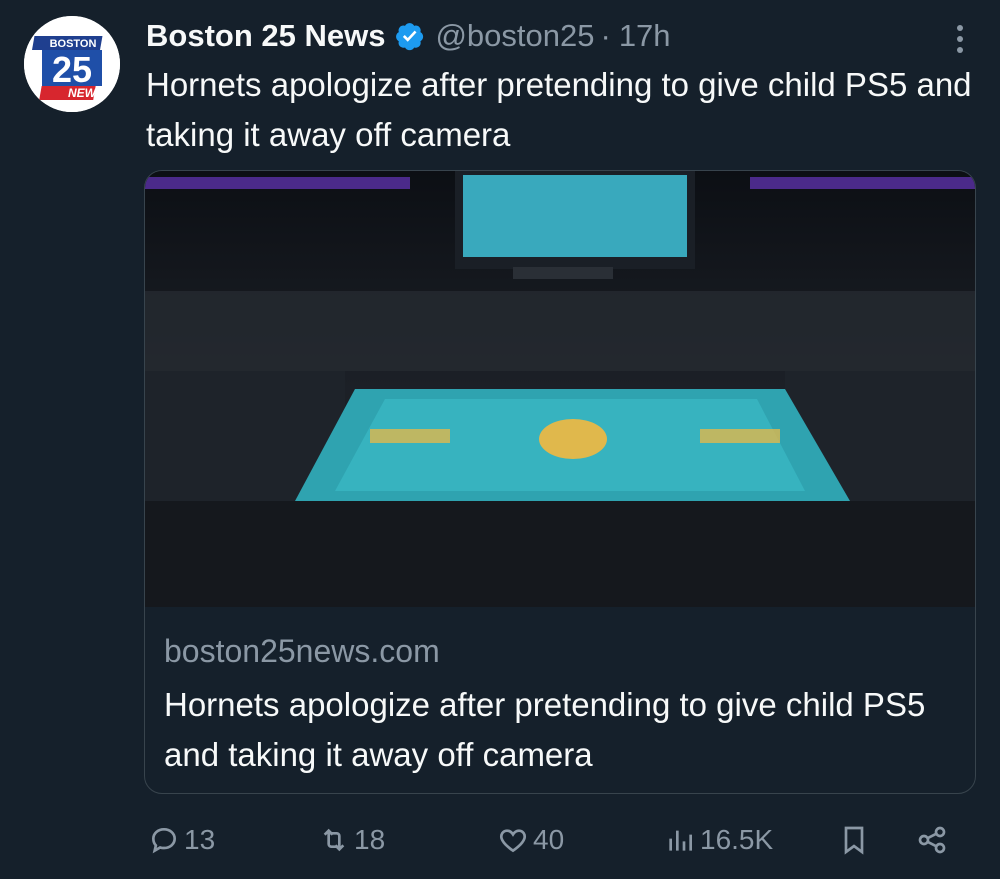 The image size is (1000, 879). Describe the element at coordinates (514, 36) in the screenshot. I see `author-handle: @boston25` at that location.